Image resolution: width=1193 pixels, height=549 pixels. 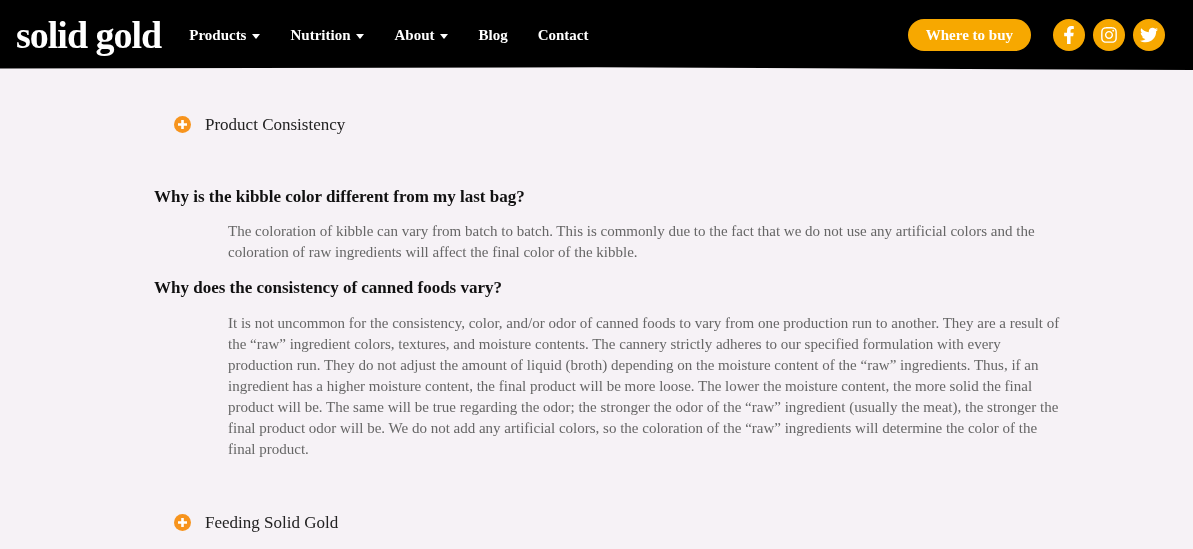 What do you see at coordinates (329, 288) in the screenshot?
I see `faq-question: Why does the consistency of canned foods vary?` at bounding box center [329, 288].